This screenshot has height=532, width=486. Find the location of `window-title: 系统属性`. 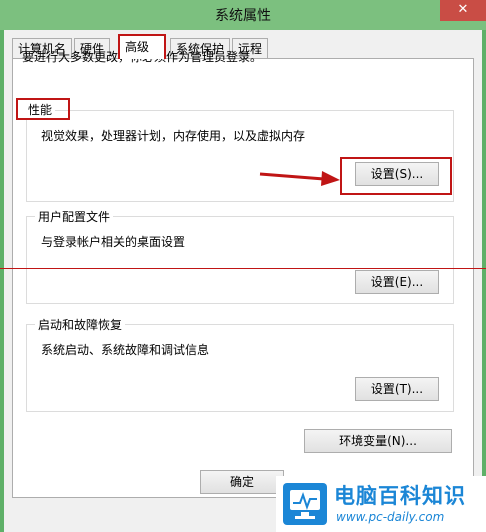

window-title: 系统属性 is located at coordinates (243, 16).